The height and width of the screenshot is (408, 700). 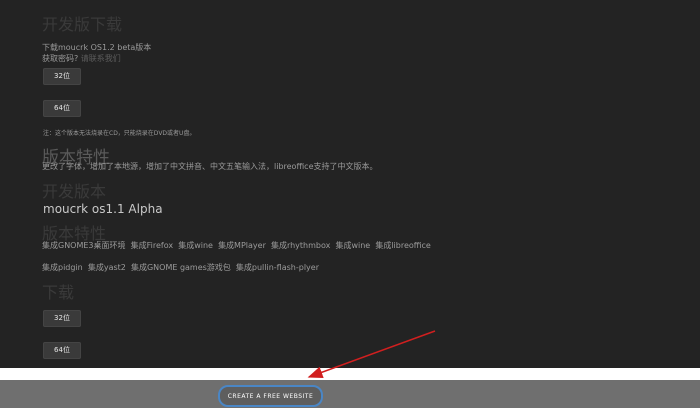 What do you see at coordinates (62, 267) in the screenshot?
I see `feature-item: 集成pidgin` at bounding box center [62, 267].